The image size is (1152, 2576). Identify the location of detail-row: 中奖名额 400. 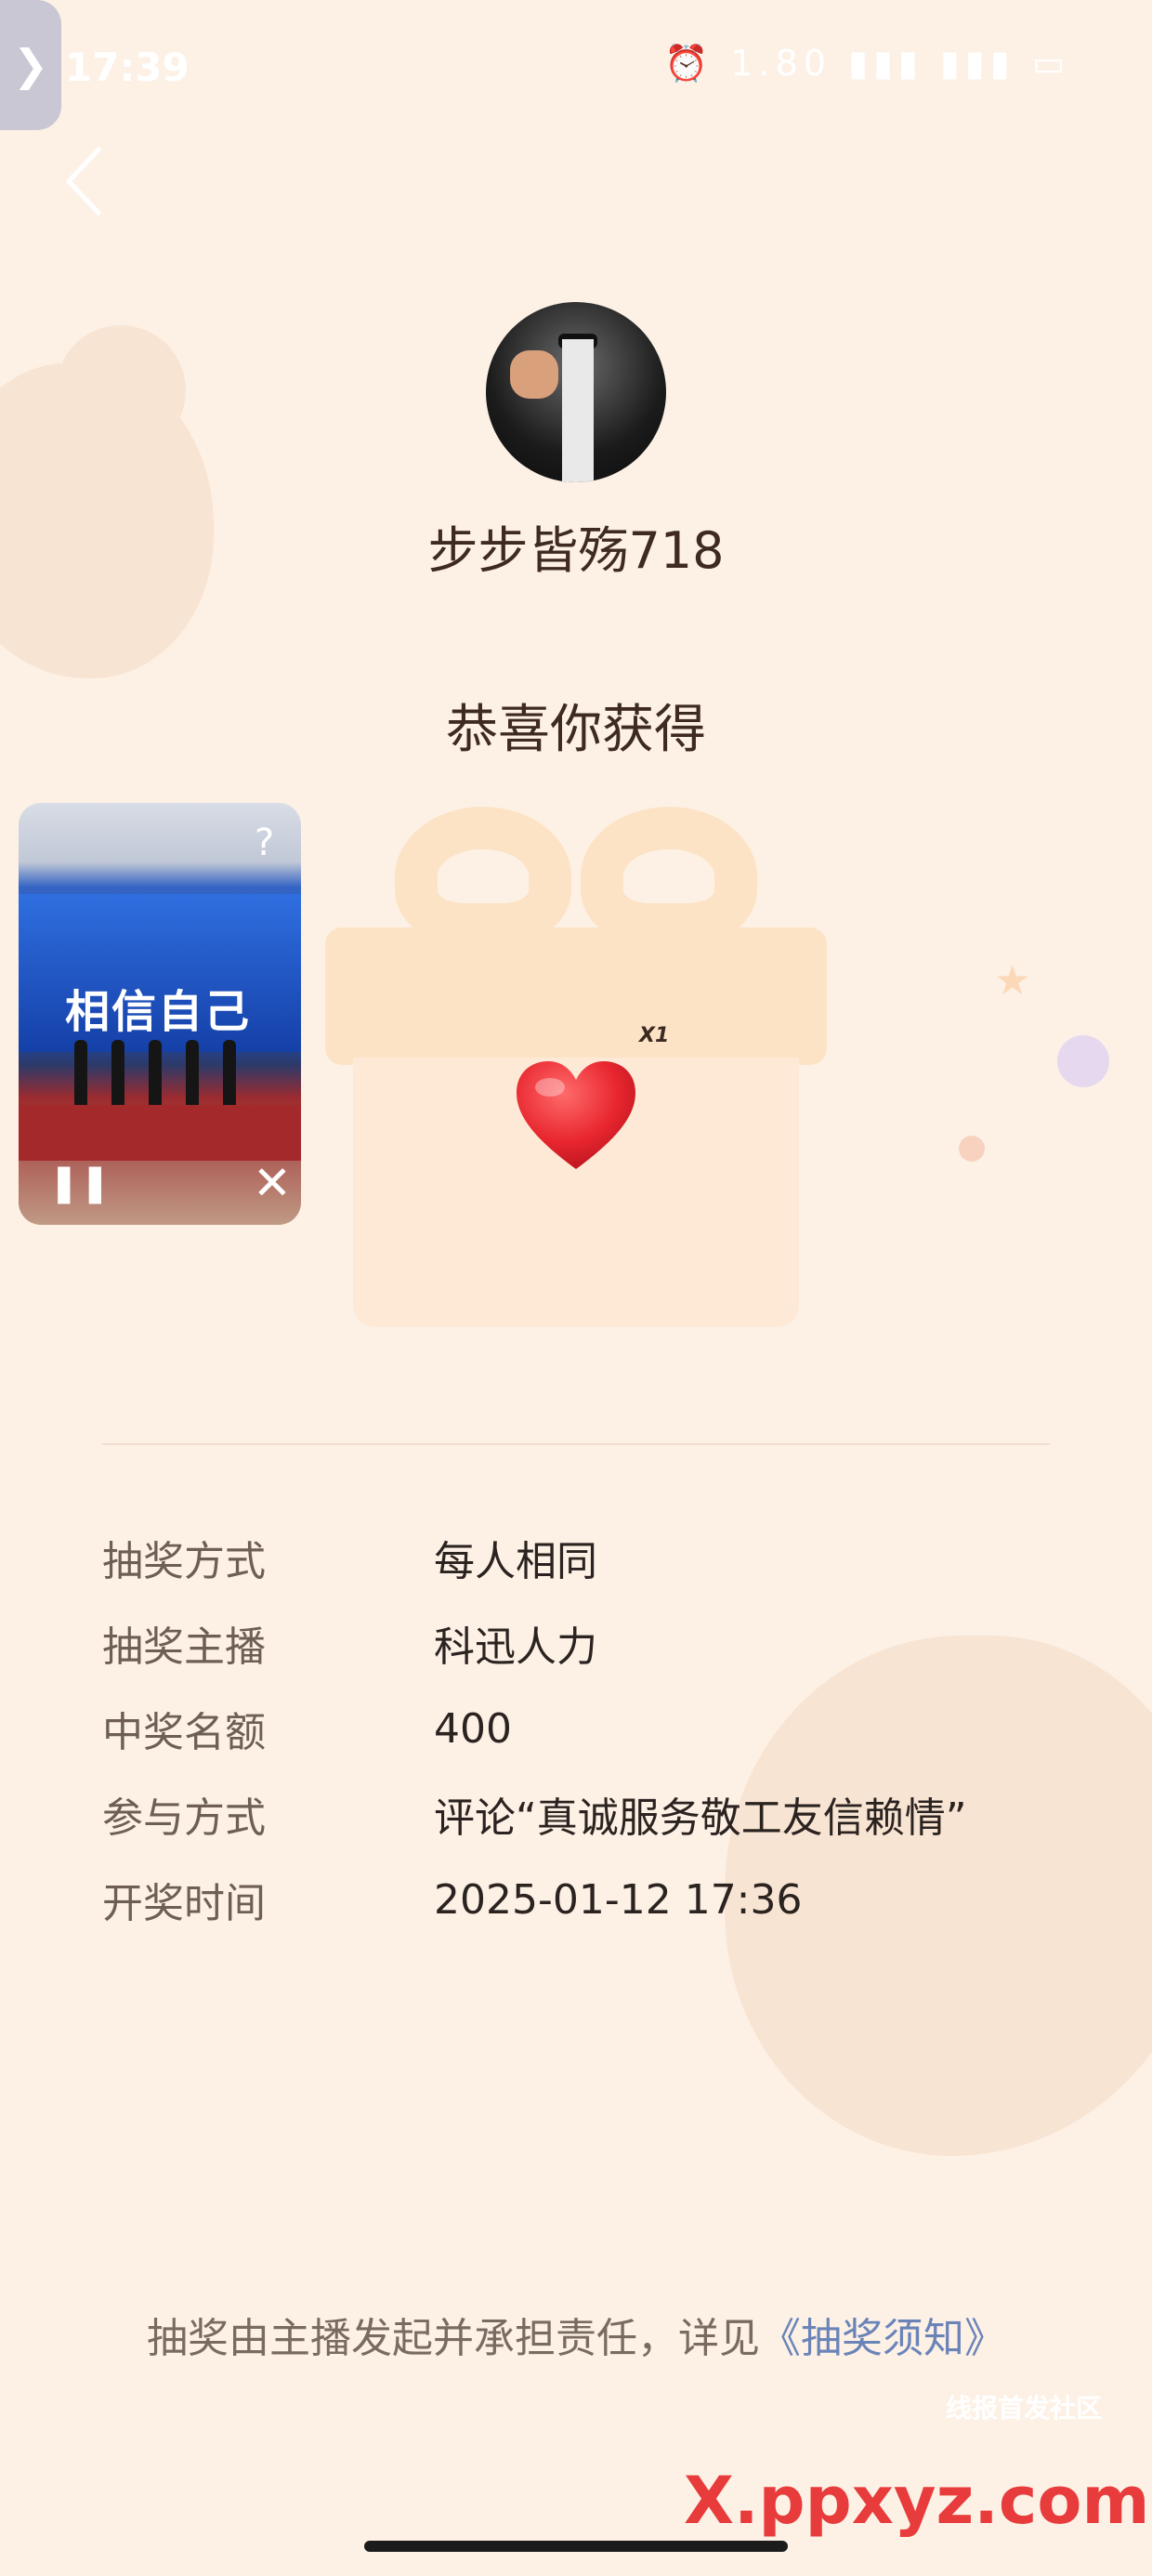
(576, 1728).